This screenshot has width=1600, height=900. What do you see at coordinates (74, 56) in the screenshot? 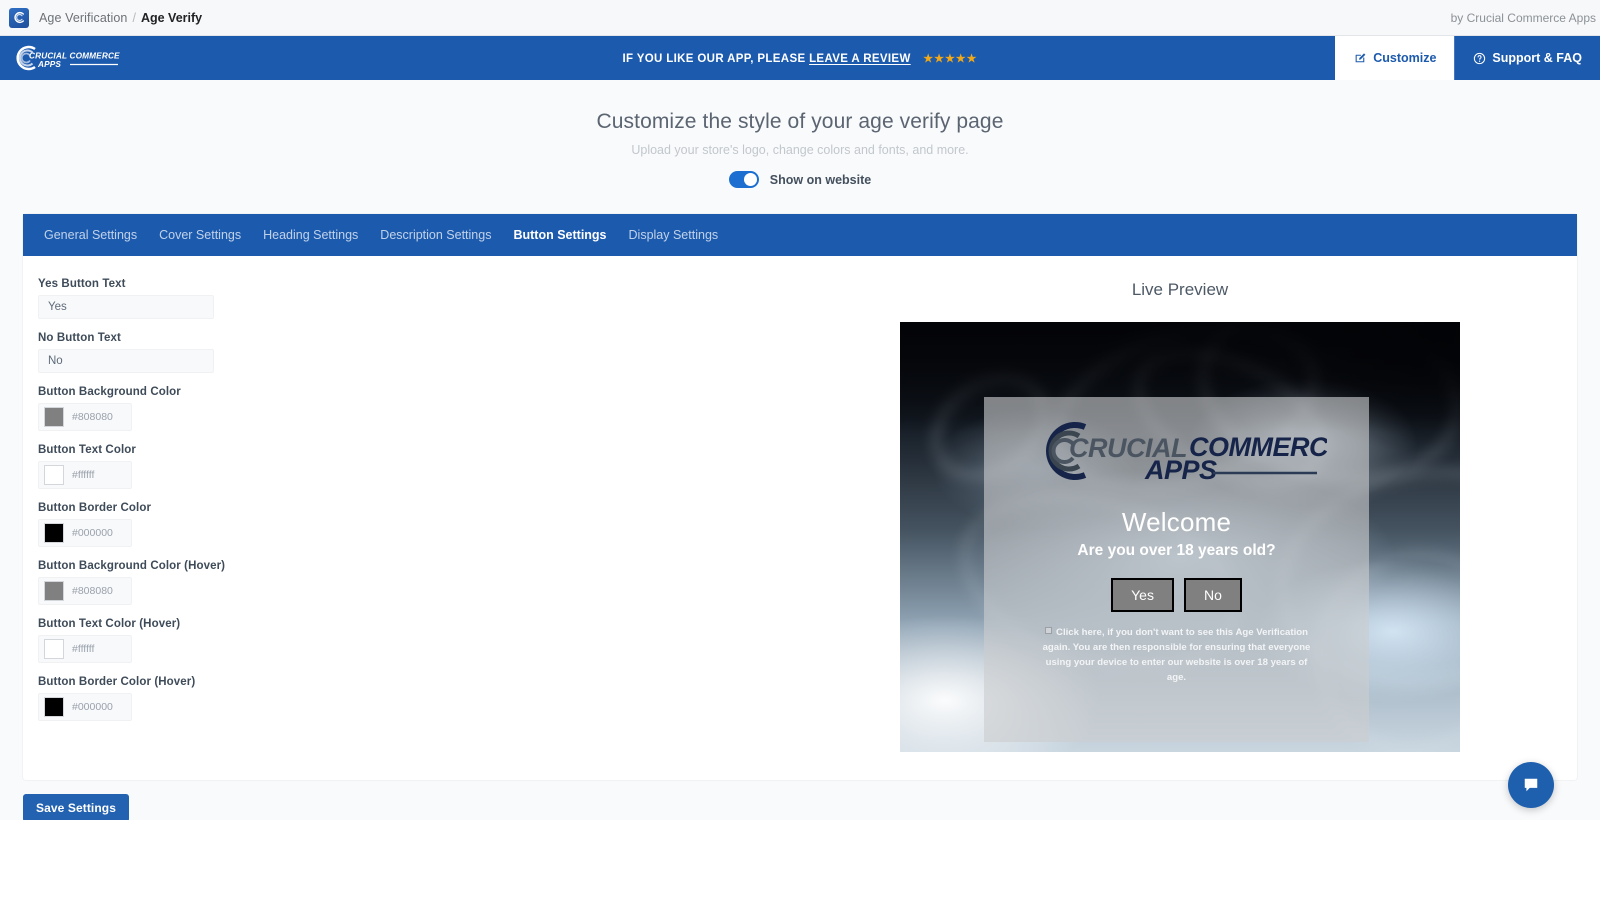
I see `svg-text: CRUCIAL COMMERCE` at bounding box center [74, 56].